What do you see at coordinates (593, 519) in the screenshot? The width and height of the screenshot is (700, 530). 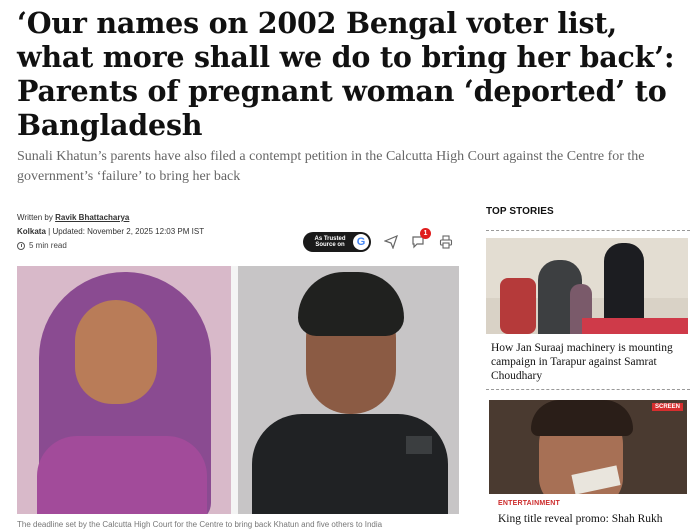 I see `story-link: King title reveal promo: Shah Rukh` at bounding box center [593, 519].